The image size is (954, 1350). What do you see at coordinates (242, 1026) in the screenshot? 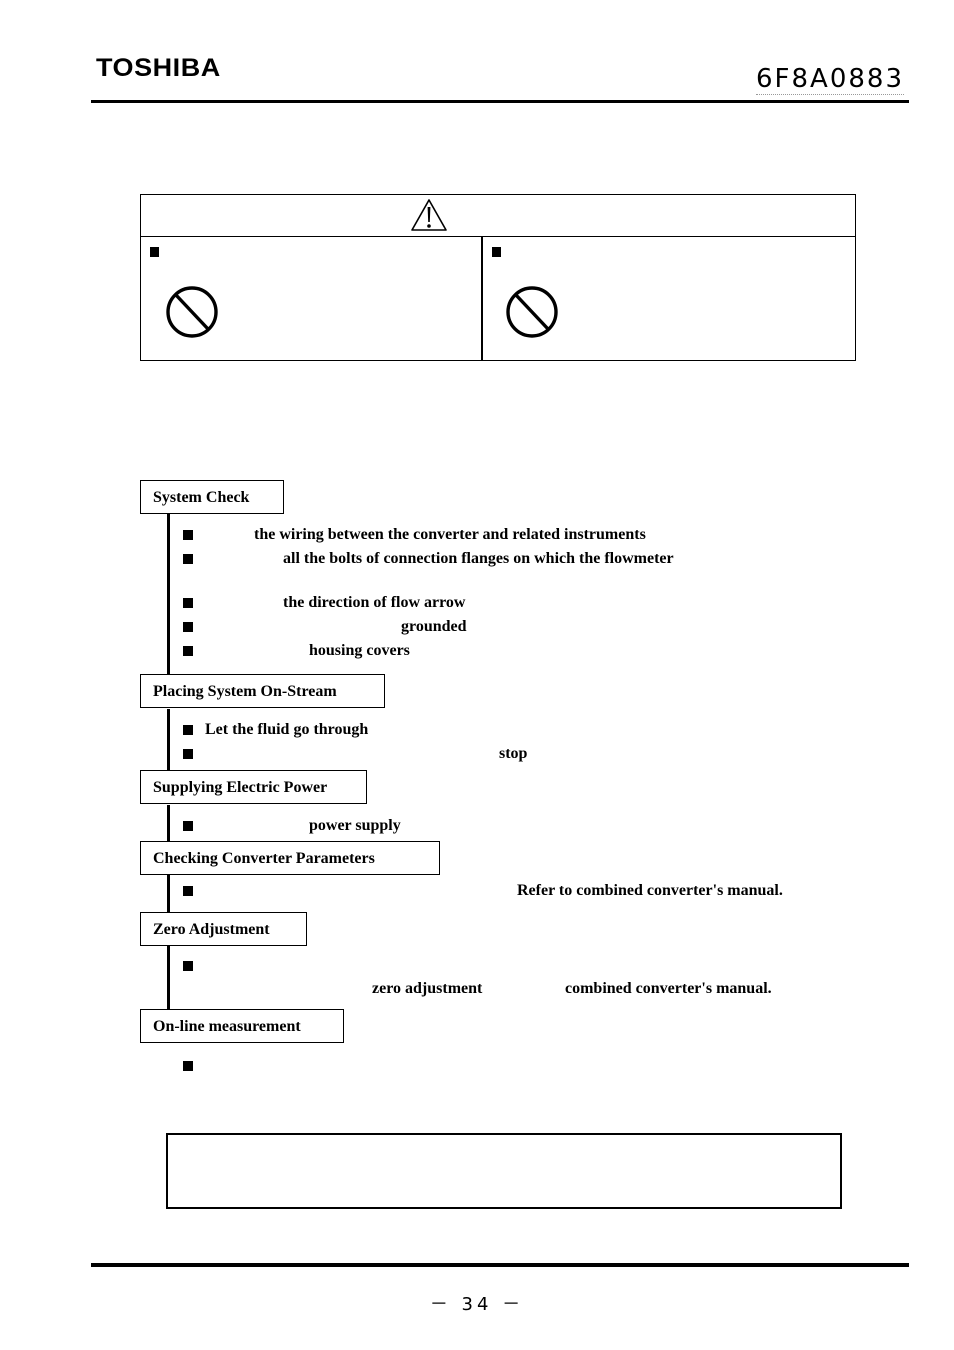
I see `step-online-measurement: On-line measurement` at bounding box center [242, 1026].